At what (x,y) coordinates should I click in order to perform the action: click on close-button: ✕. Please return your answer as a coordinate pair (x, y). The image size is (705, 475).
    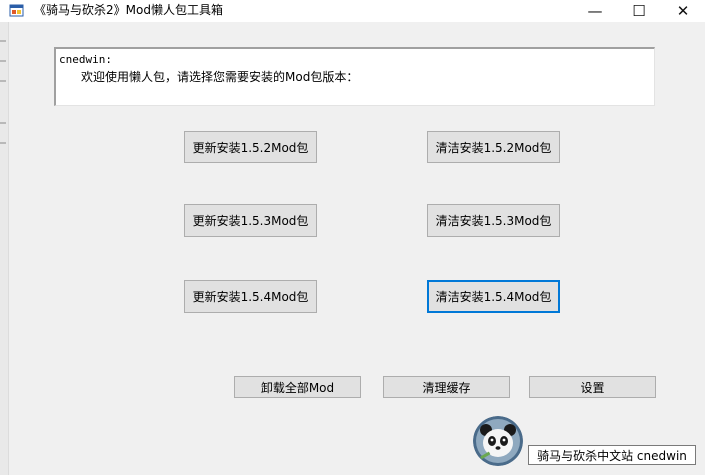
    Looking at the image, I should click on (683, 11).